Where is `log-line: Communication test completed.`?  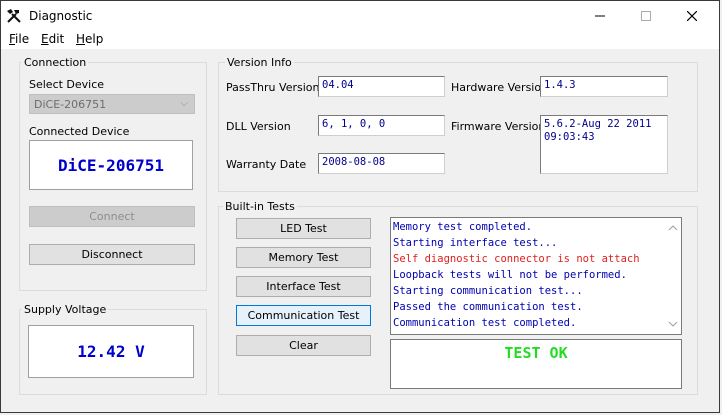 log-line: Communication test completed. is located at coordinates (485, 323).